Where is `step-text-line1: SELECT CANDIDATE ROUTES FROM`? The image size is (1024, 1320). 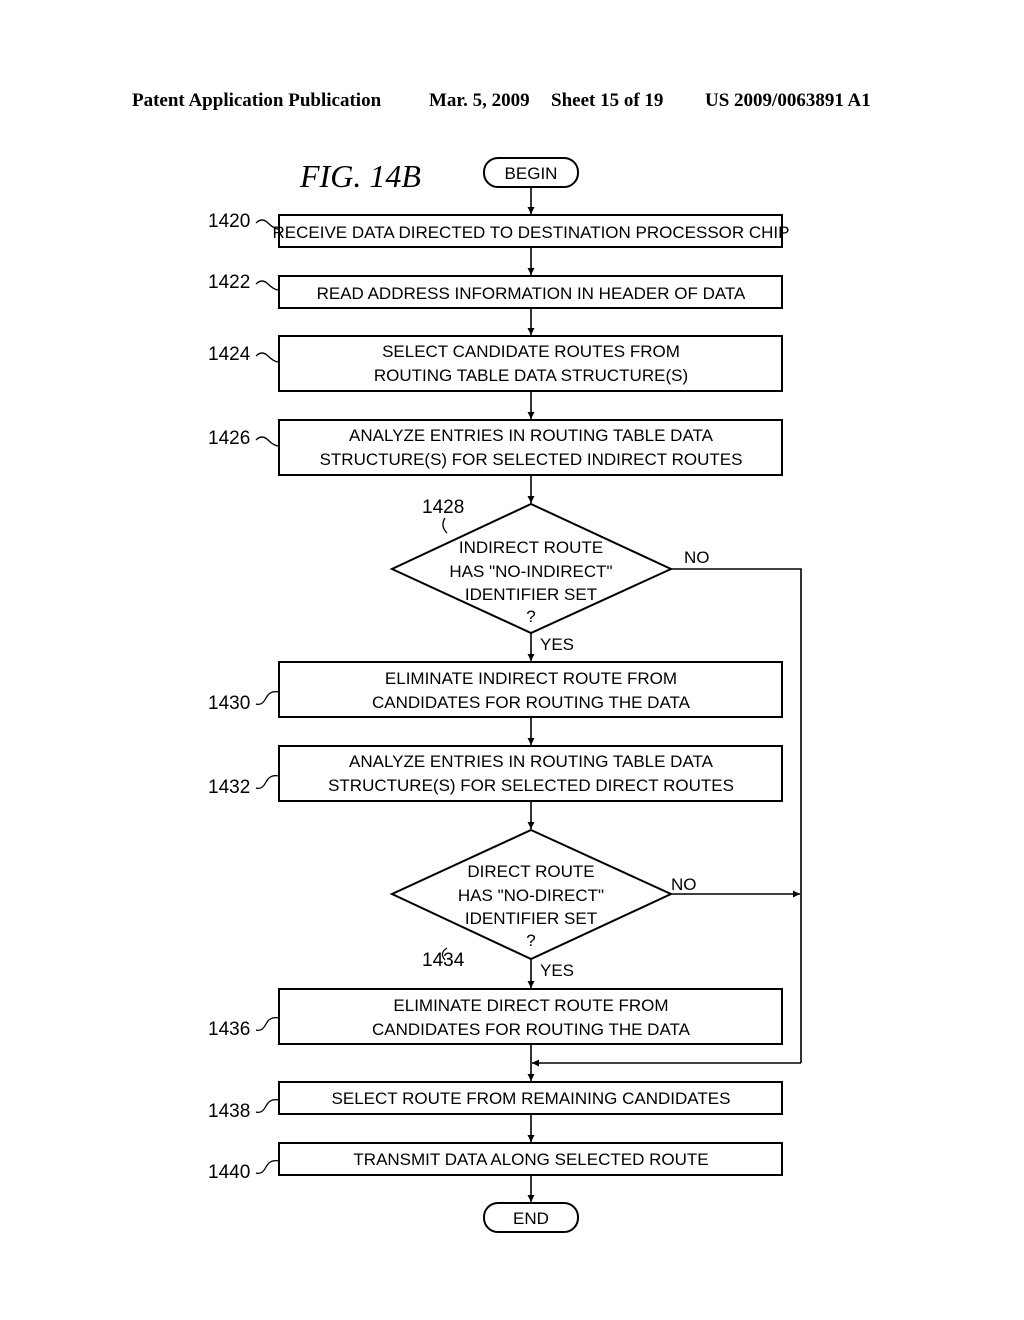 step-text-line1: SELECT CANDIDATE ROUTES FROM is located at coordinates (531, 351).